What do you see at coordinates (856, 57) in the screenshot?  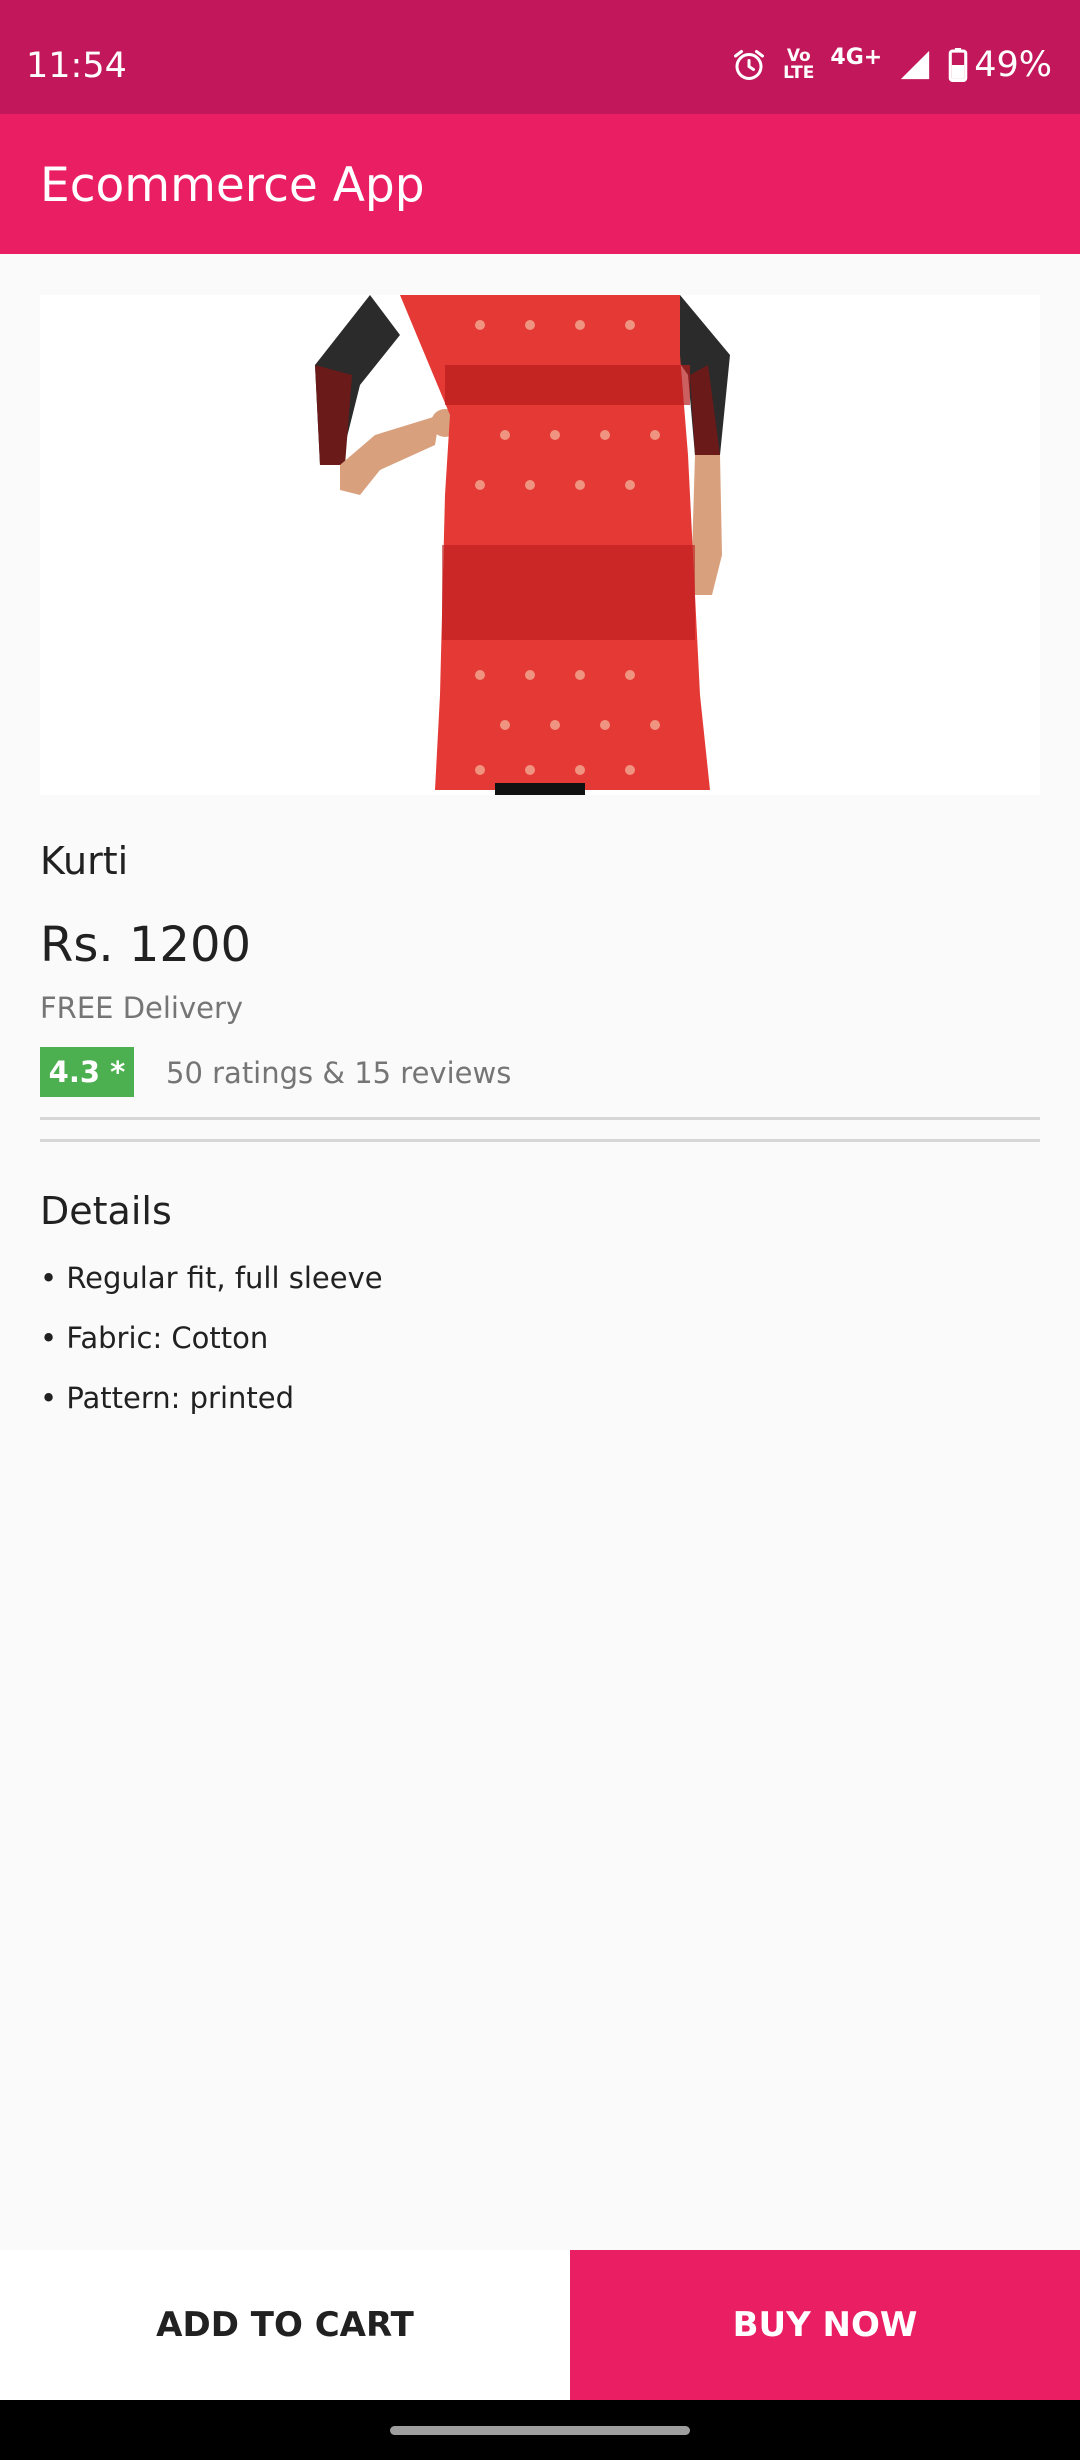 I see `network-type: 4G+` at bounding box center [856, 57].